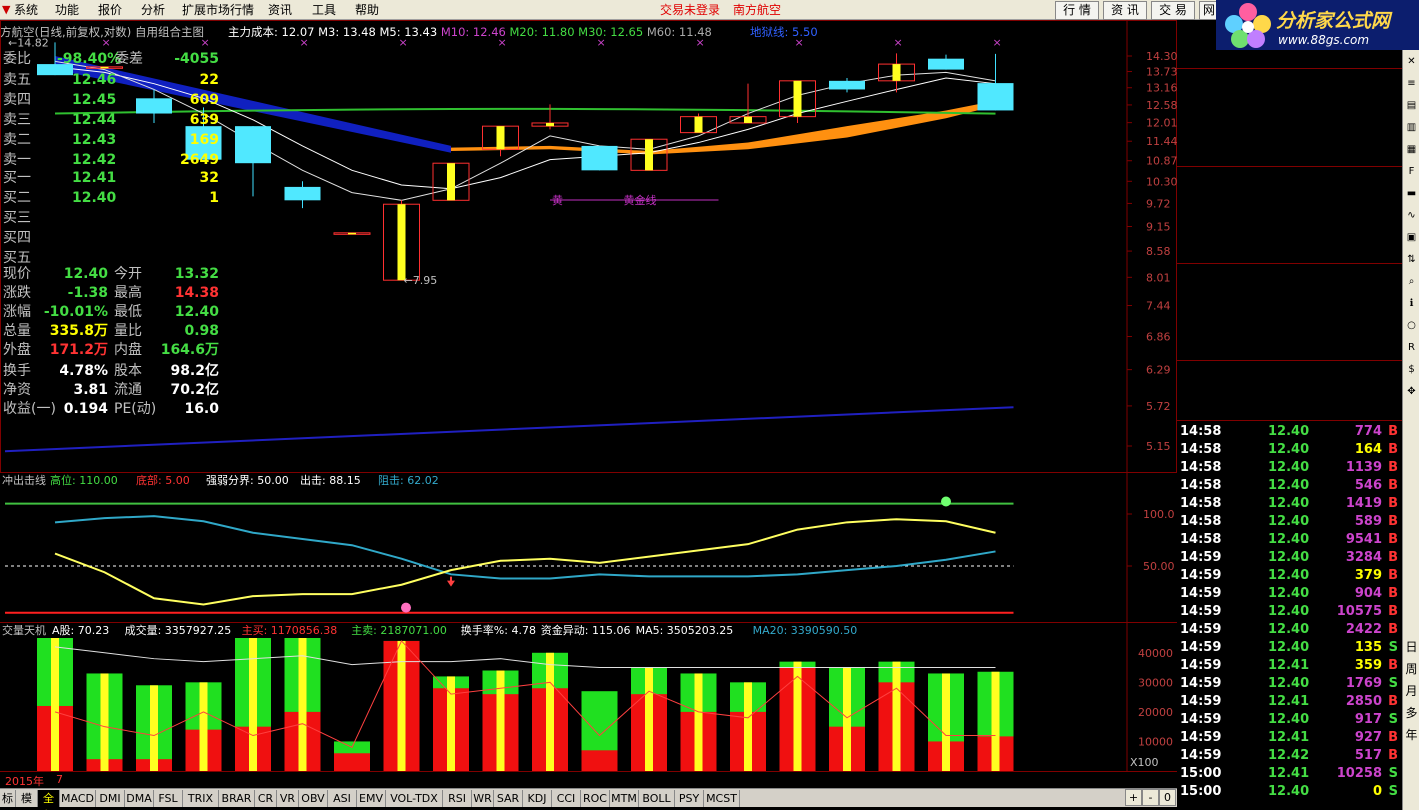  Describe the element at coordinates (112, 80) in the screenshot. I see `sell-row-0: 卖五 12.46 22` at that location.